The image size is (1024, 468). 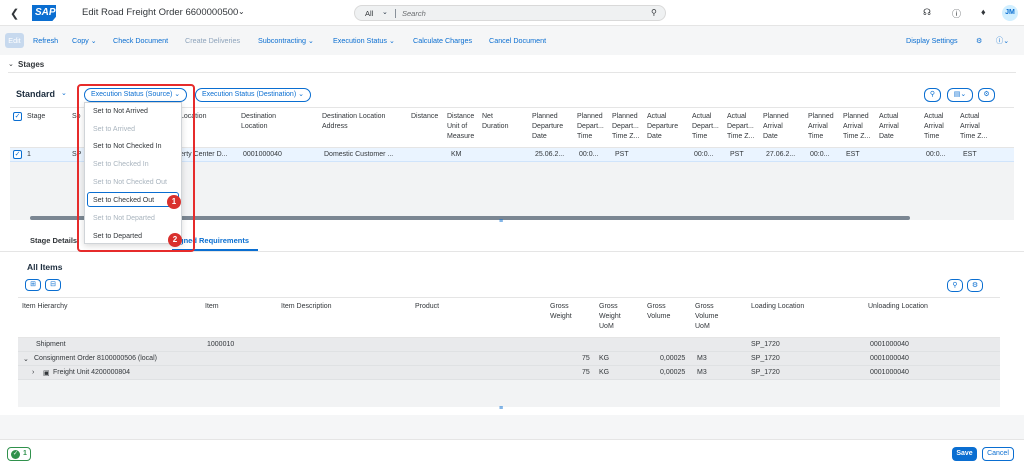 I want to click on search-input: Search, so click(x=414, y=13).